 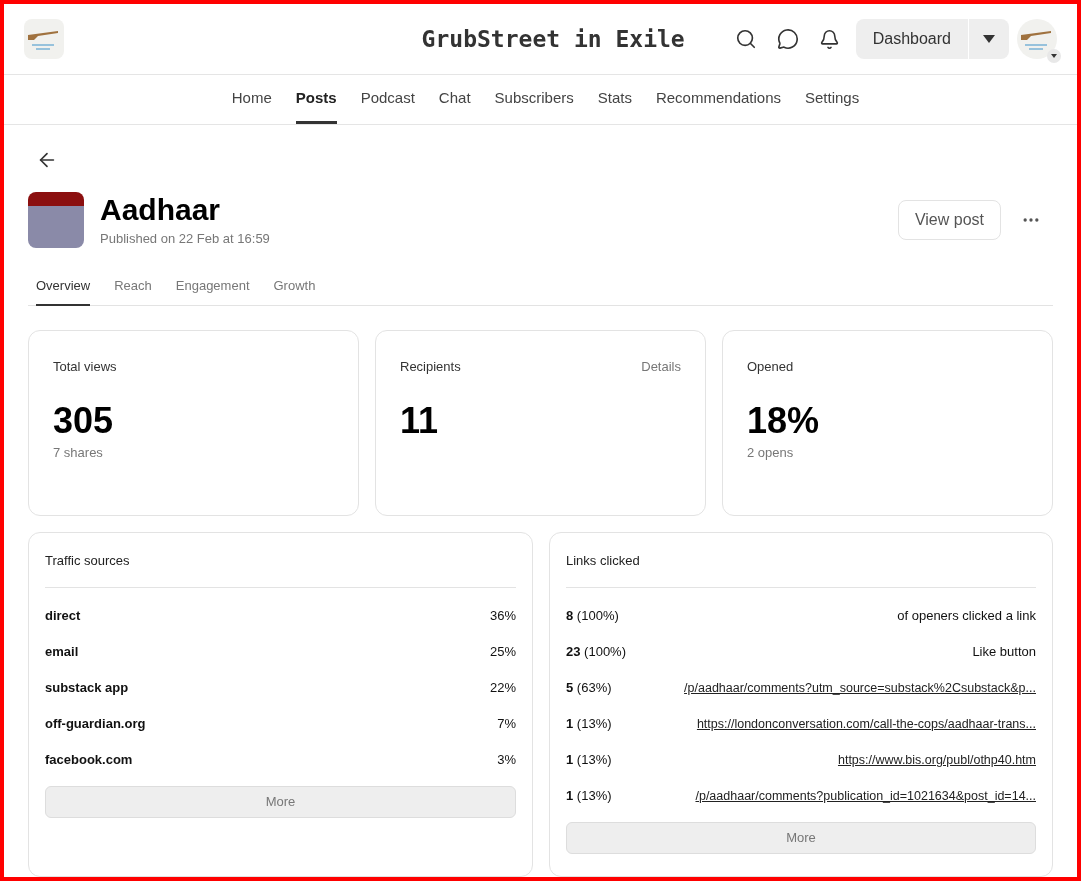 I want to click on nav-link: Recommendations, so click(x=718, y=99).